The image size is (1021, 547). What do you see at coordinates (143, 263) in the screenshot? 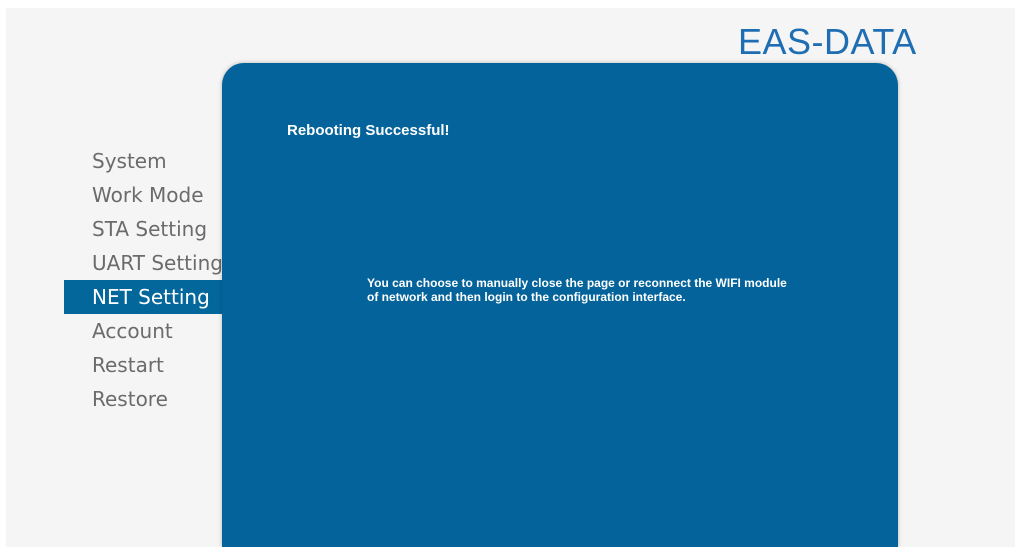
I see `sidebar-item-uart-setting: UART Setting` at bounding box center [143, 263].